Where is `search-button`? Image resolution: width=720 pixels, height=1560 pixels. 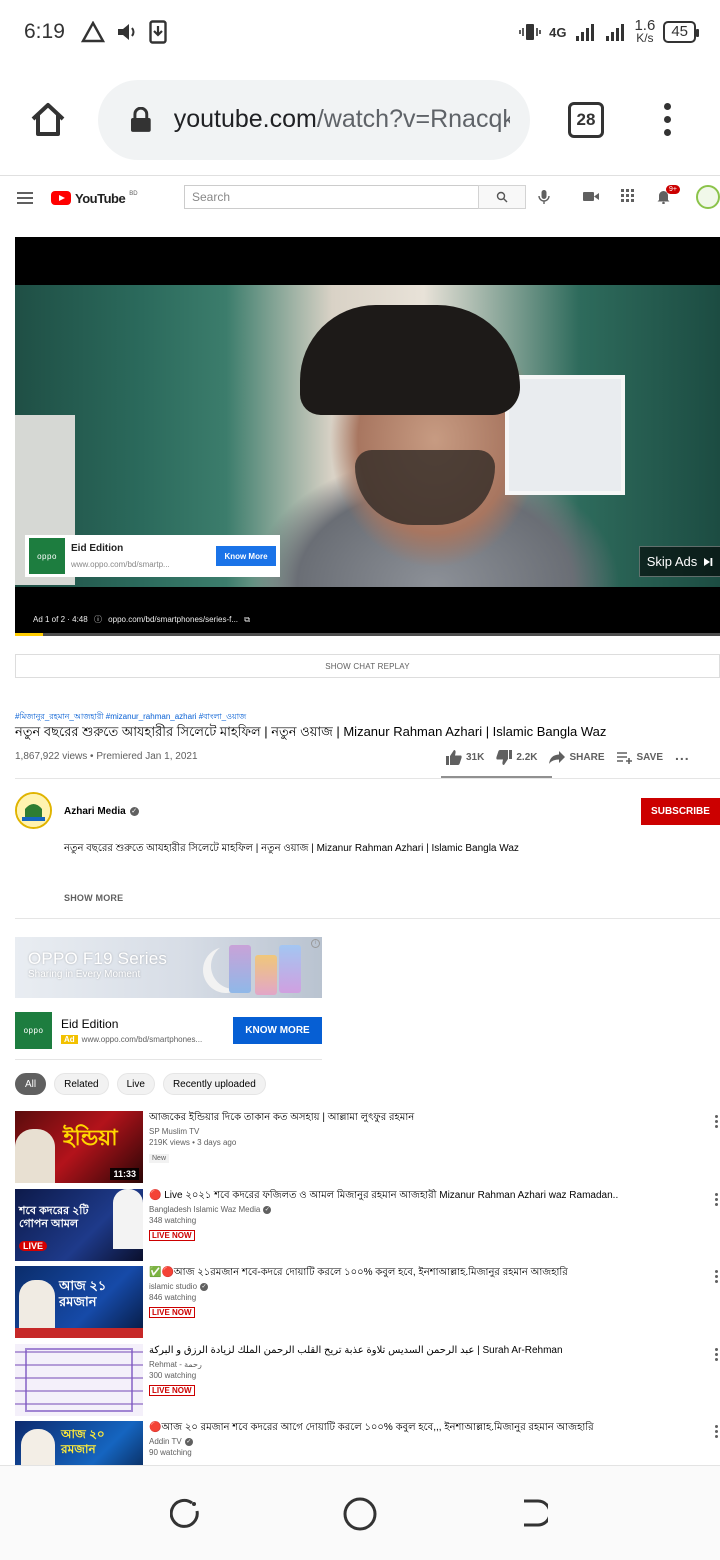 search-button is located at coordinates (502, 197).